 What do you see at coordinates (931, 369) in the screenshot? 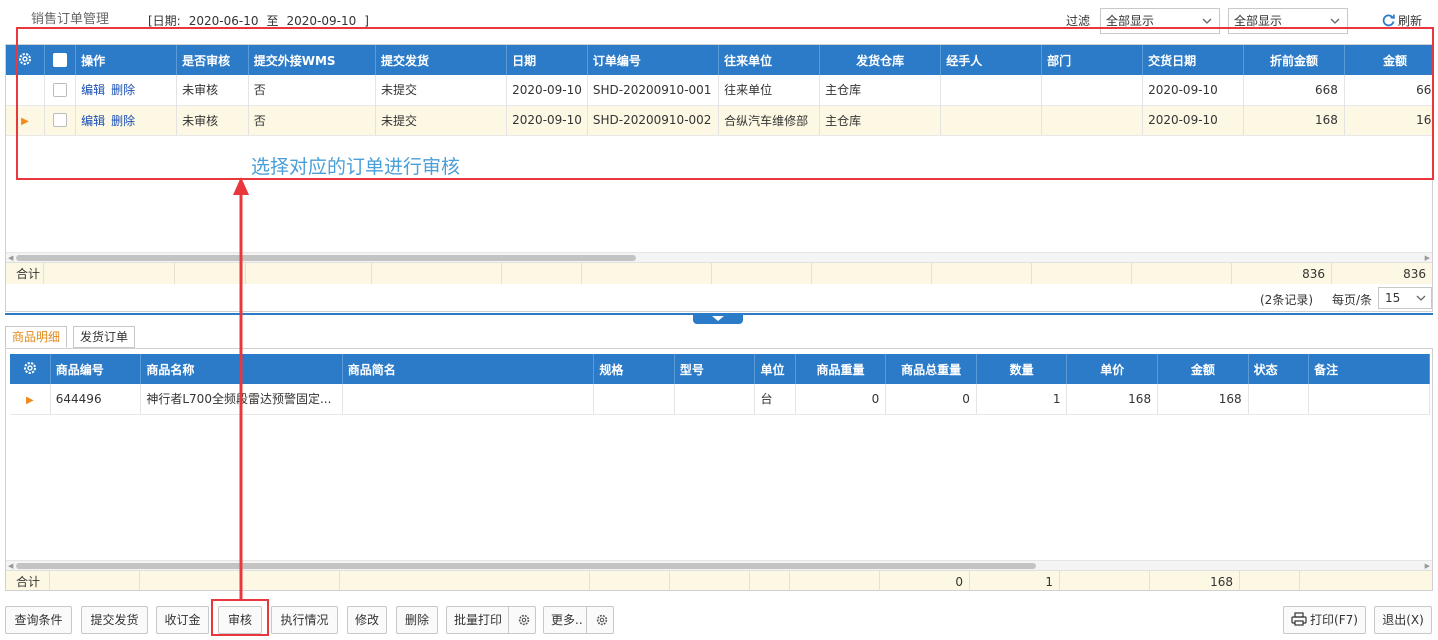
I see `col-header: 商品总重量` at bounding box center [931, 369].